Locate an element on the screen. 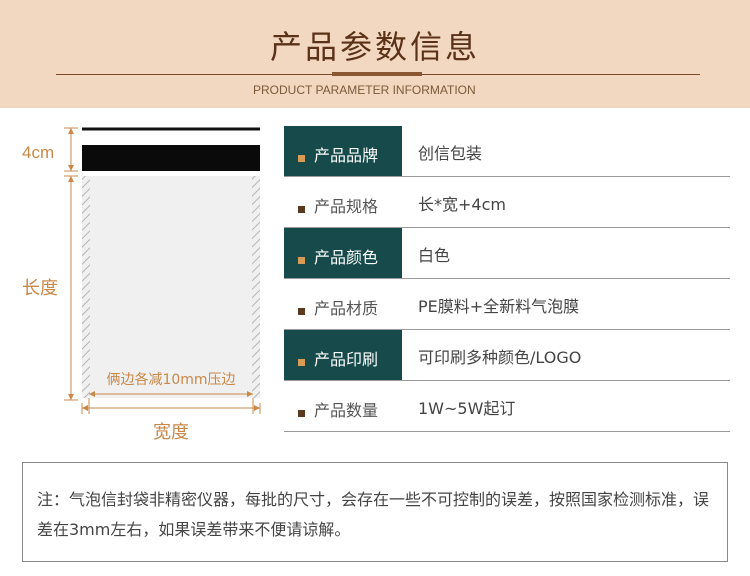 The image size is (750, 576). param-label: 产品颜色 is located at coordinates (346, 257).